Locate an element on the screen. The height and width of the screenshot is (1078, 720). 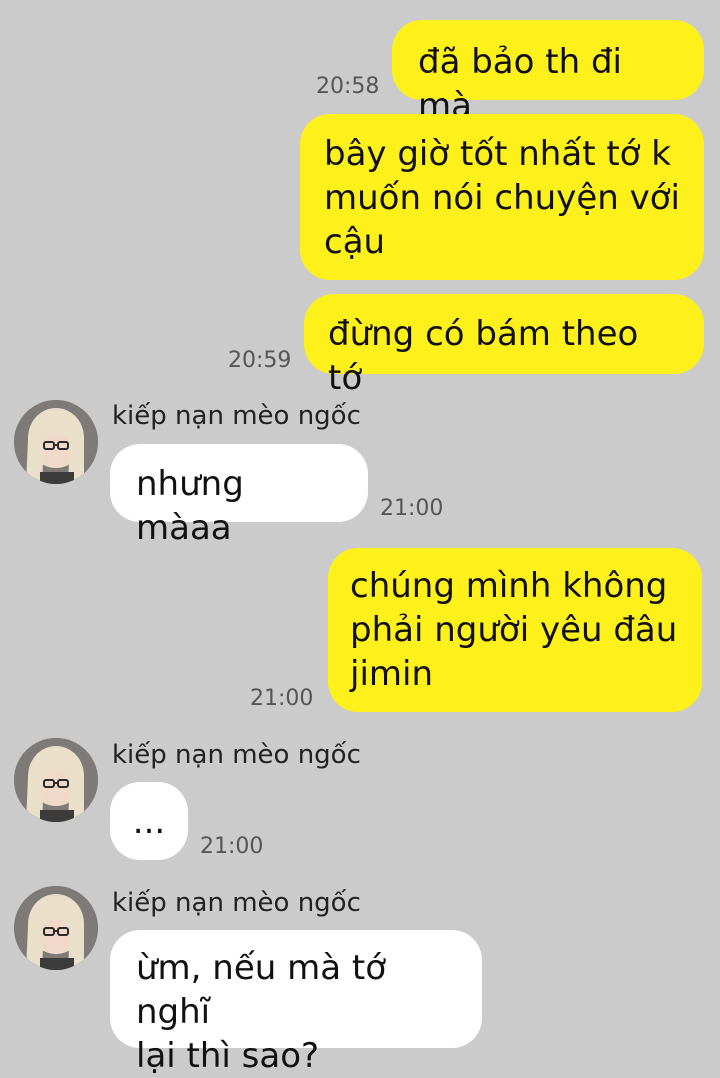
message-timestamp: 20:58 is located at coordinates (348, 86).